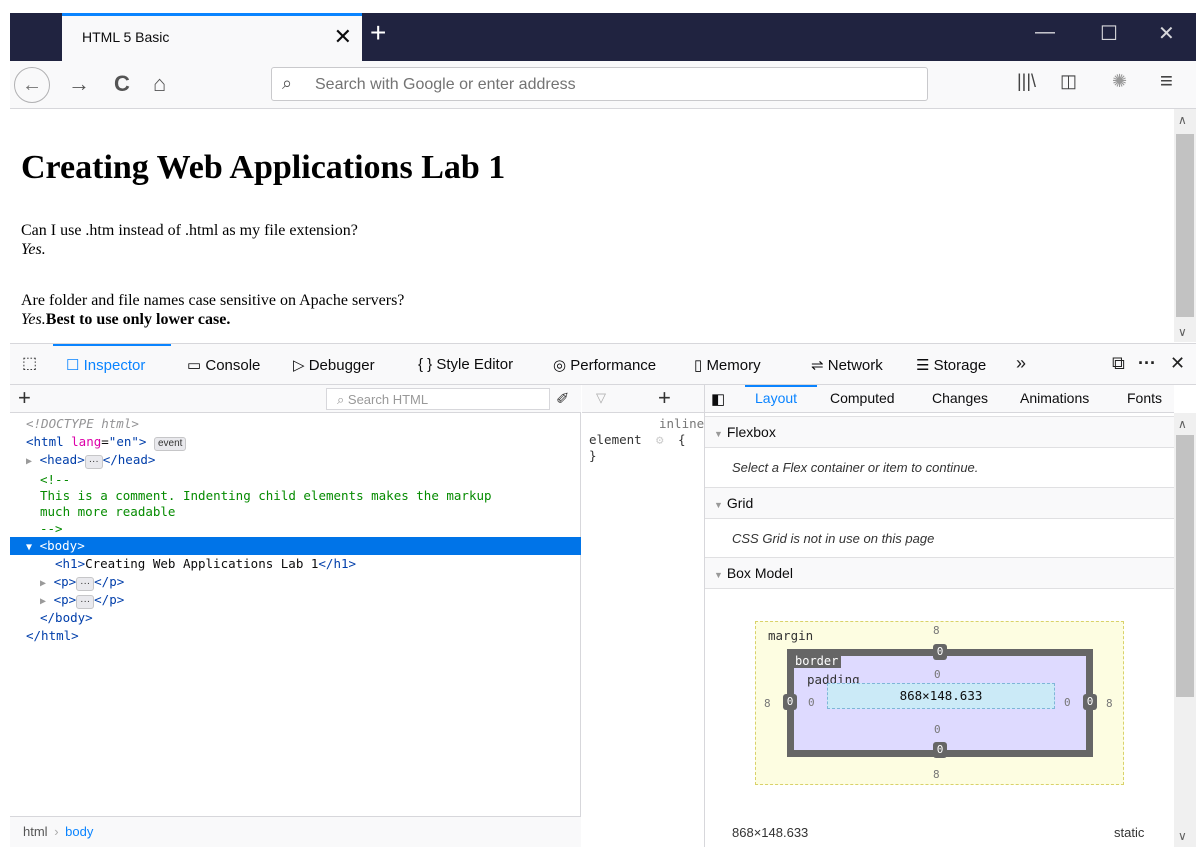 This screenshot has width=1196, height=847. What do you see at coordinates (295, 399) in the screenshot?
I see `markup-toolbar: + ⌕ Search HTML ✐` at bounding box center [295, 399].